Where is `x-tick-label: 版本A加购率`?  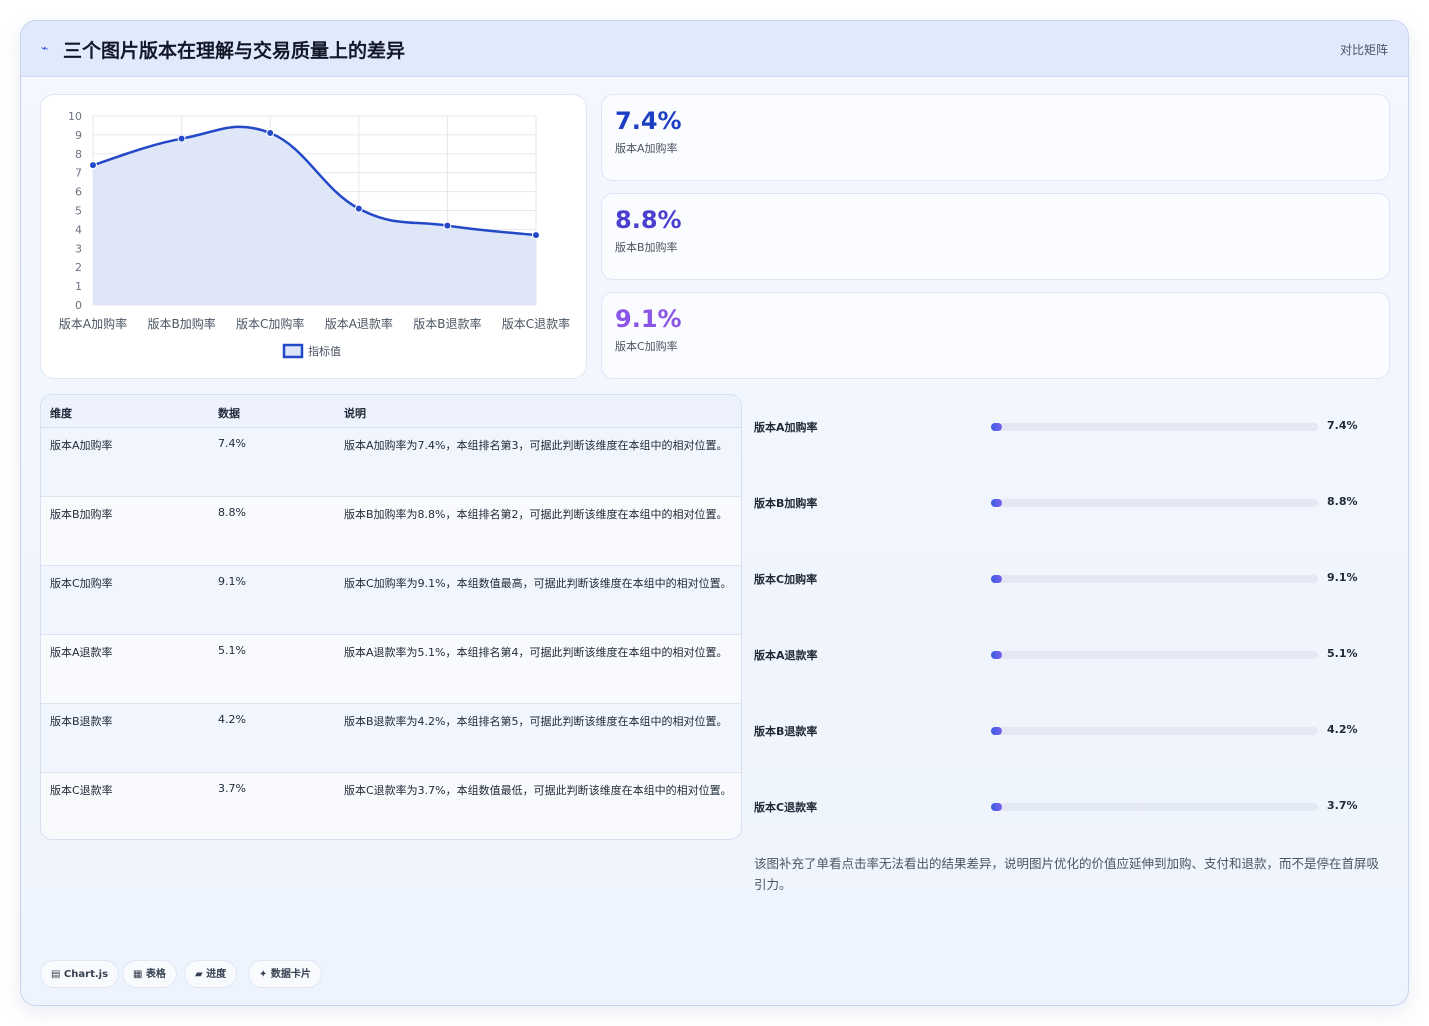 x-tick-label: 版本A加购率 is located at coordinates (93, 323).